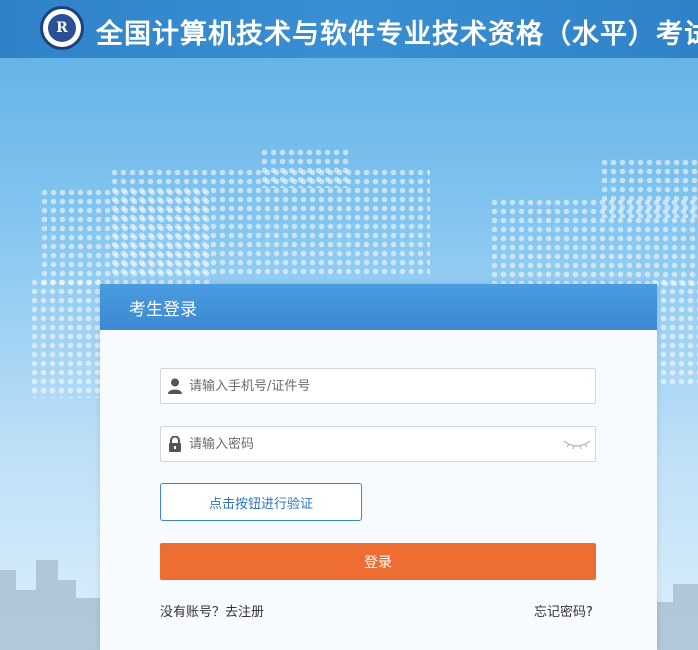  I want to click on site-title: 全国计算机技术与软件专业技术资格（水平）考试, so click(397, 34).